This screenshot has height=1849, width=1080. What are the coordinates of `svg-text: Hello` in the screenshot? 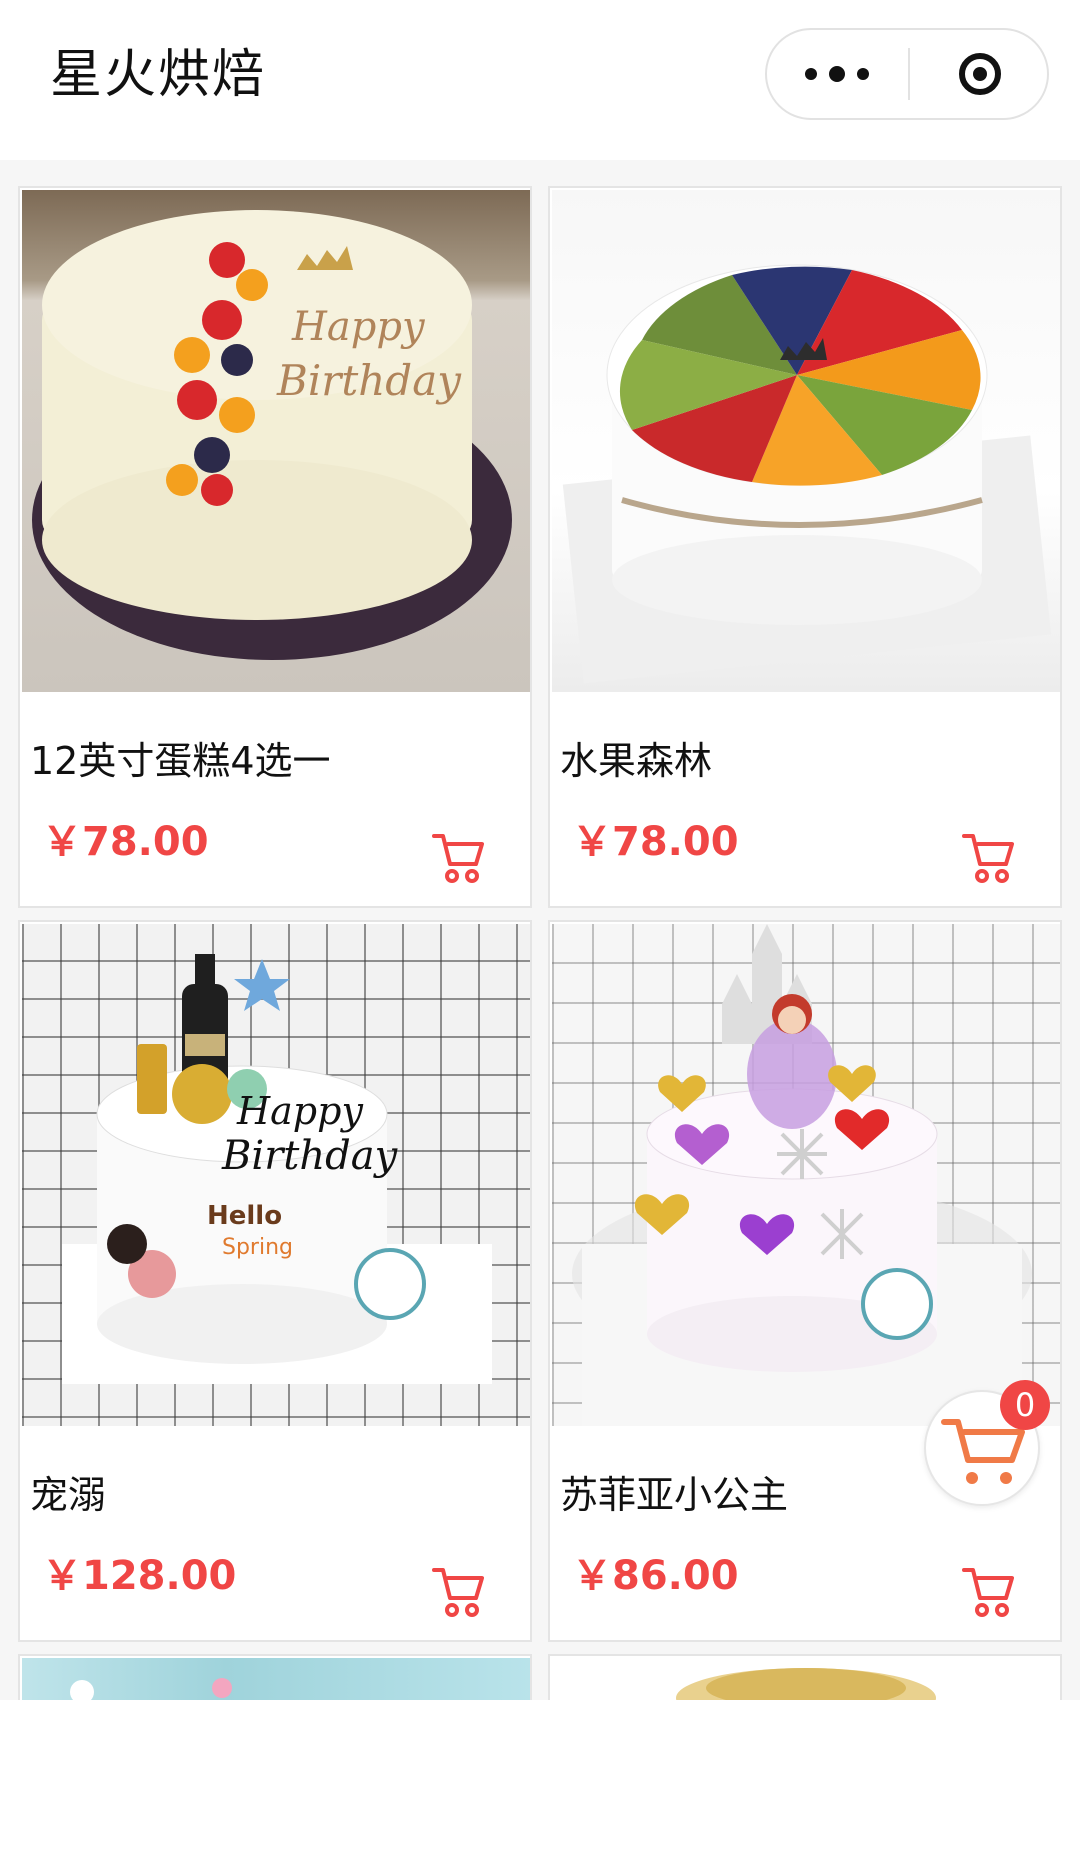 It's located at (244, 1216).